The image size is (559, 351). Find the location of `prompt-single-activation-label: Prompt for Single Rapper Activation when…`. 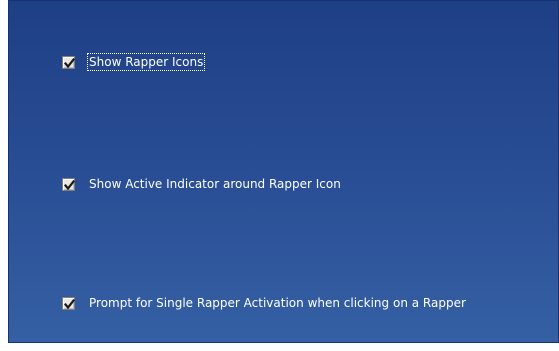

prompt-single-activation-label: Prompt for Single Rapper Activation when… is located at coordinates (277, 303).